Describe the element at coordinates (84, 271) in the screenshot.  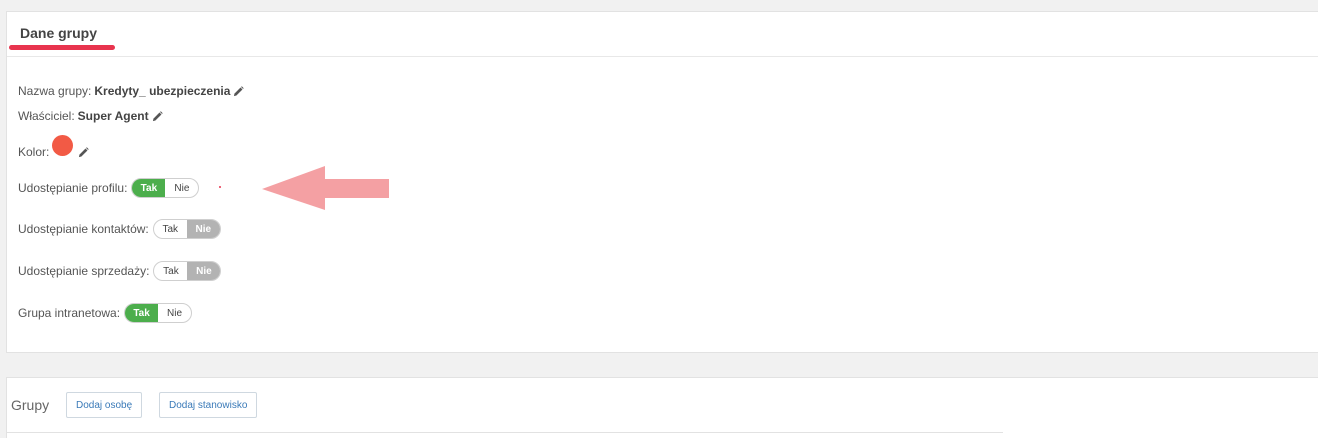
I see `sales-sharing-label: Udostępianie sprzedaży:` at that location.